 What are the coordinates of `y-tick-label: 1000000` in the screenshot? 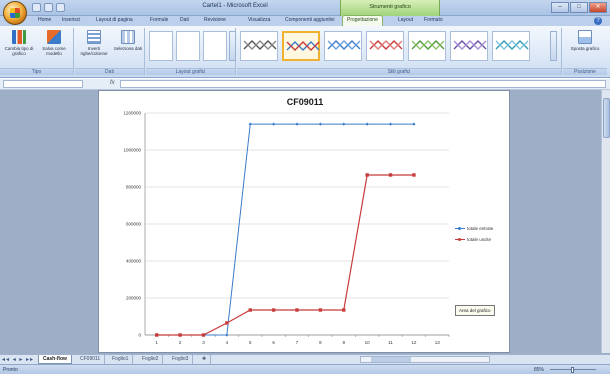 It's located at (132, 150).